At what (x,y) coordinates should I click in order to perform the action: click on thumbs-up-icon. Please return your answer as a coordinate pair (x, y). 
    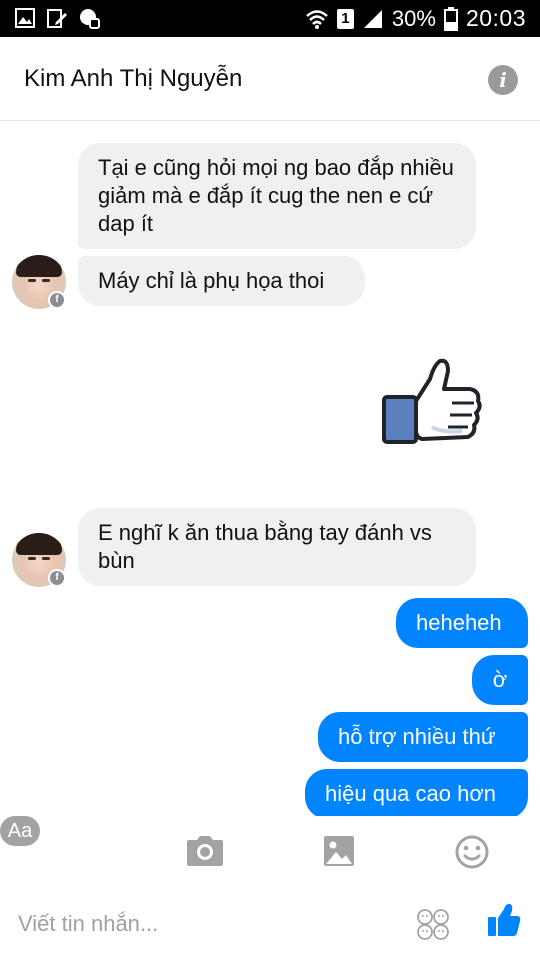
    Looking at the image, I should click on (432, 401).